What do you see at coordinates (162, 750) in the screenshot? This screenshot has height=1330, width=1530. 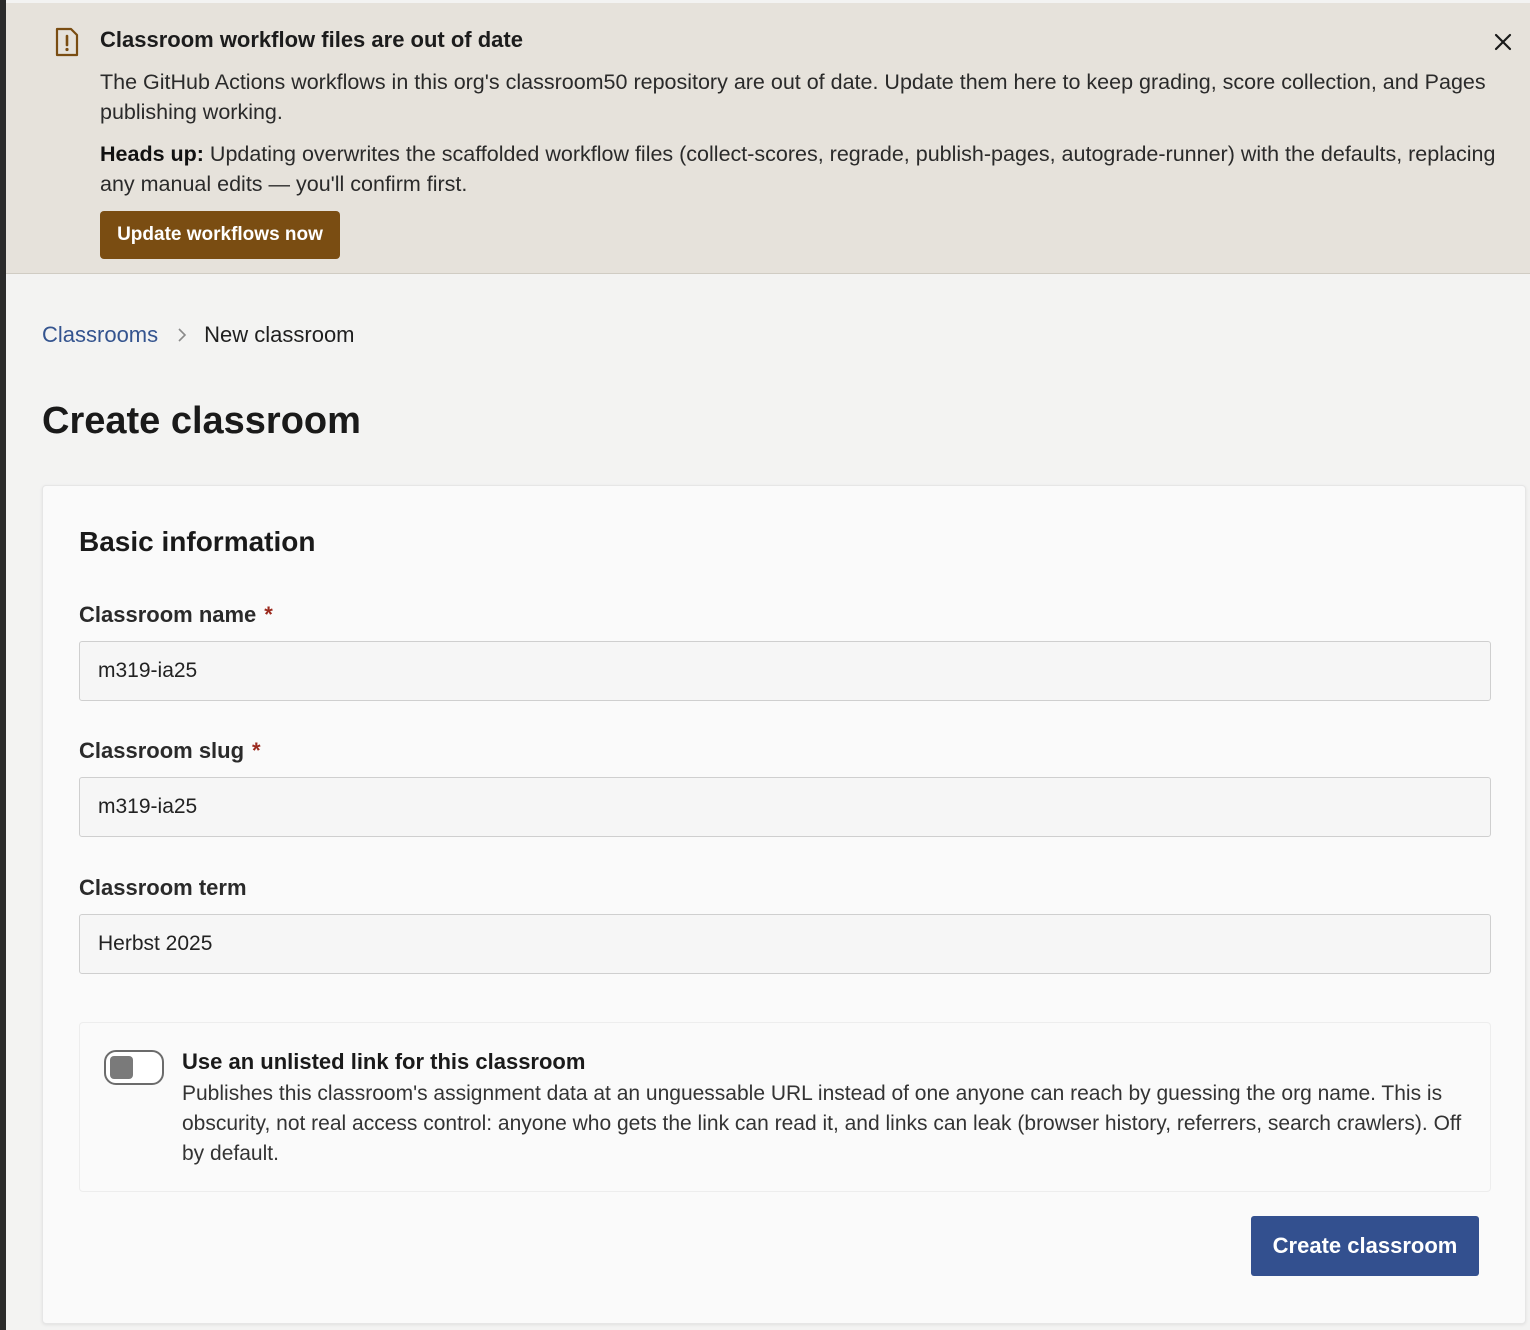 I see `classroom-slug-label-text: Classroom slug` at bounding box center [162, 750].